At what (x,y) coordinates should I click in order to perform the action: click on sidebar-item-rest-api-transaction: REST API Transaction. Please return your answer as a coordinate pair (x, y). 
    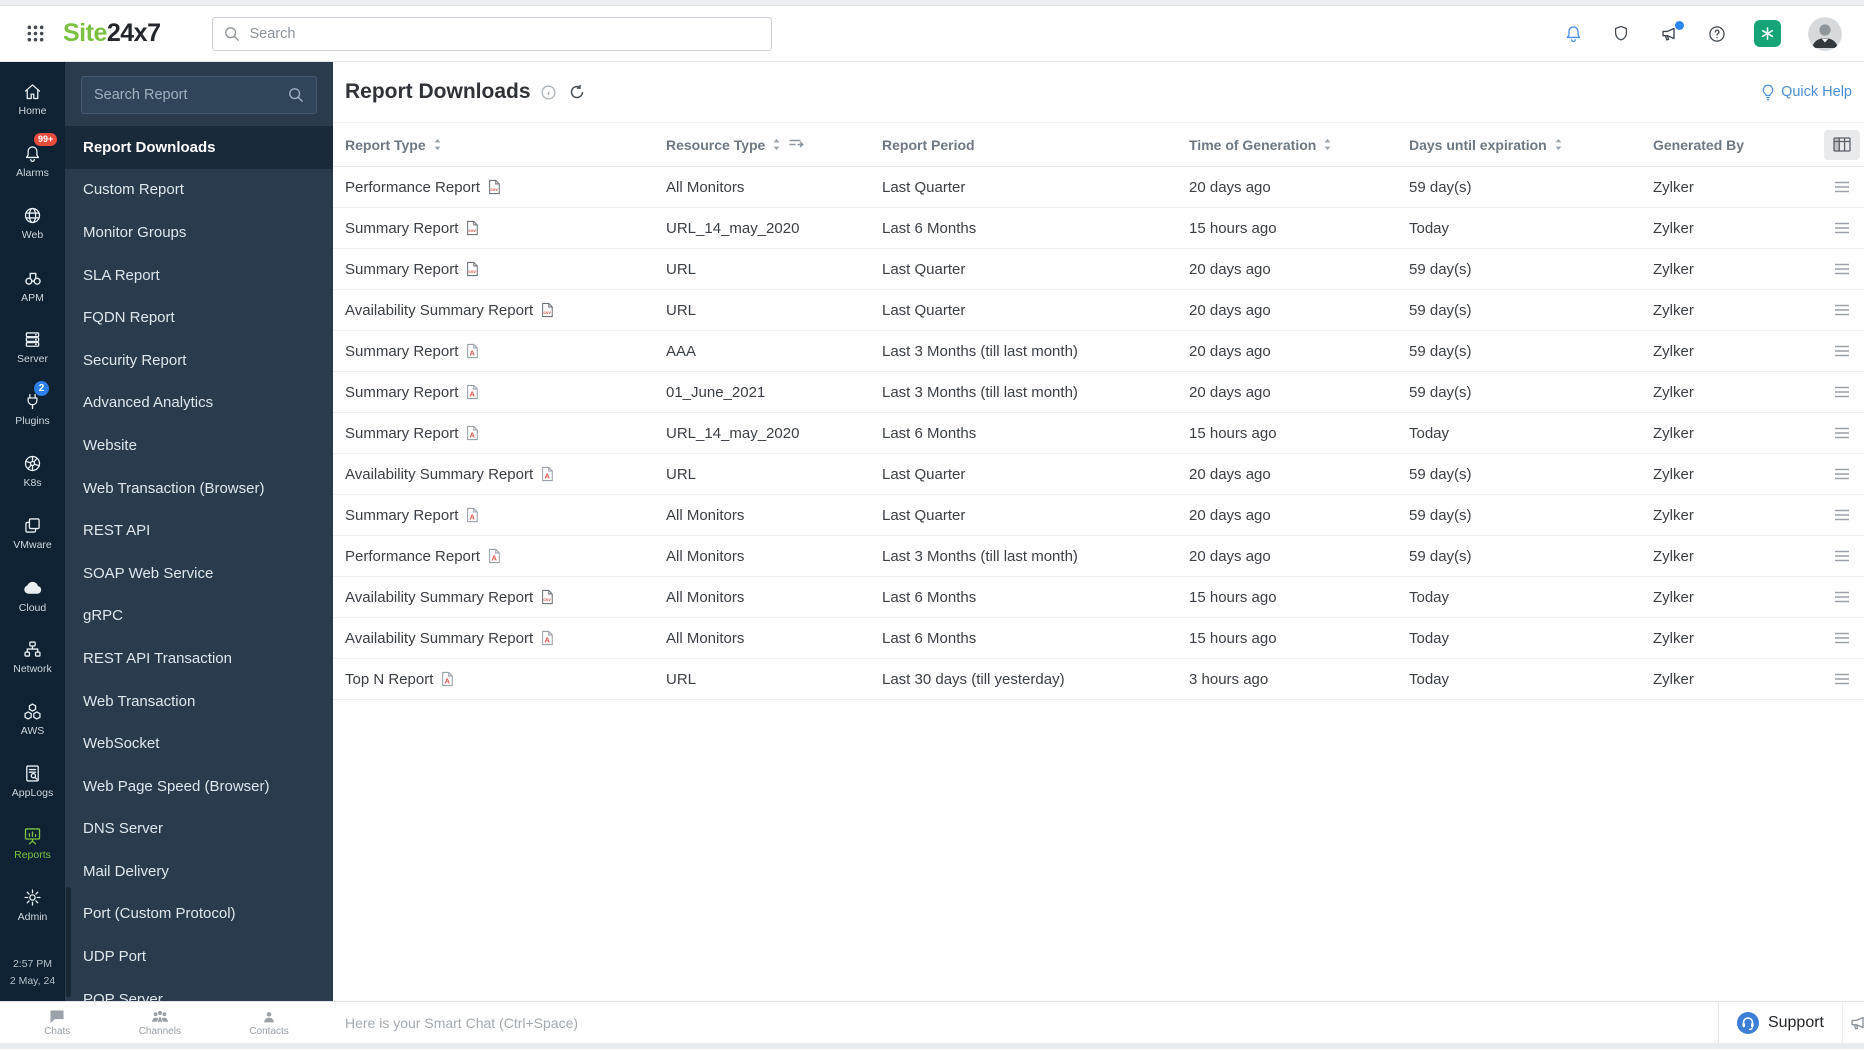
    Looking at the image, I should click on (199, 658).